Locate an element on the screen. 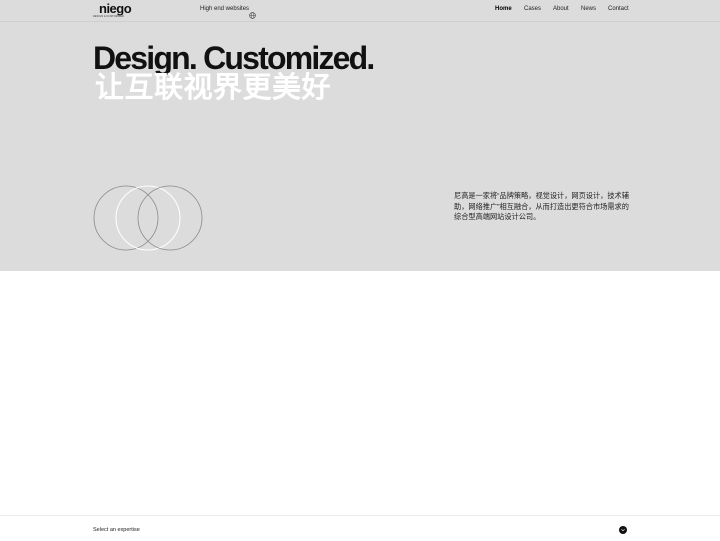 The width and height of the screenshot is (720, 541). circle-right is located at coordinates (170, 218).